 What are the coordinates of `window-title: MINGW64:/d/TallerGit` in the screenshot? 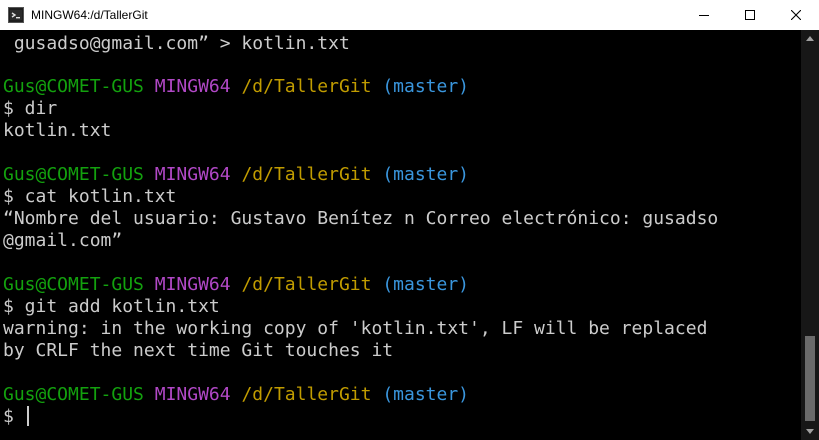 It's located at (89, 15).